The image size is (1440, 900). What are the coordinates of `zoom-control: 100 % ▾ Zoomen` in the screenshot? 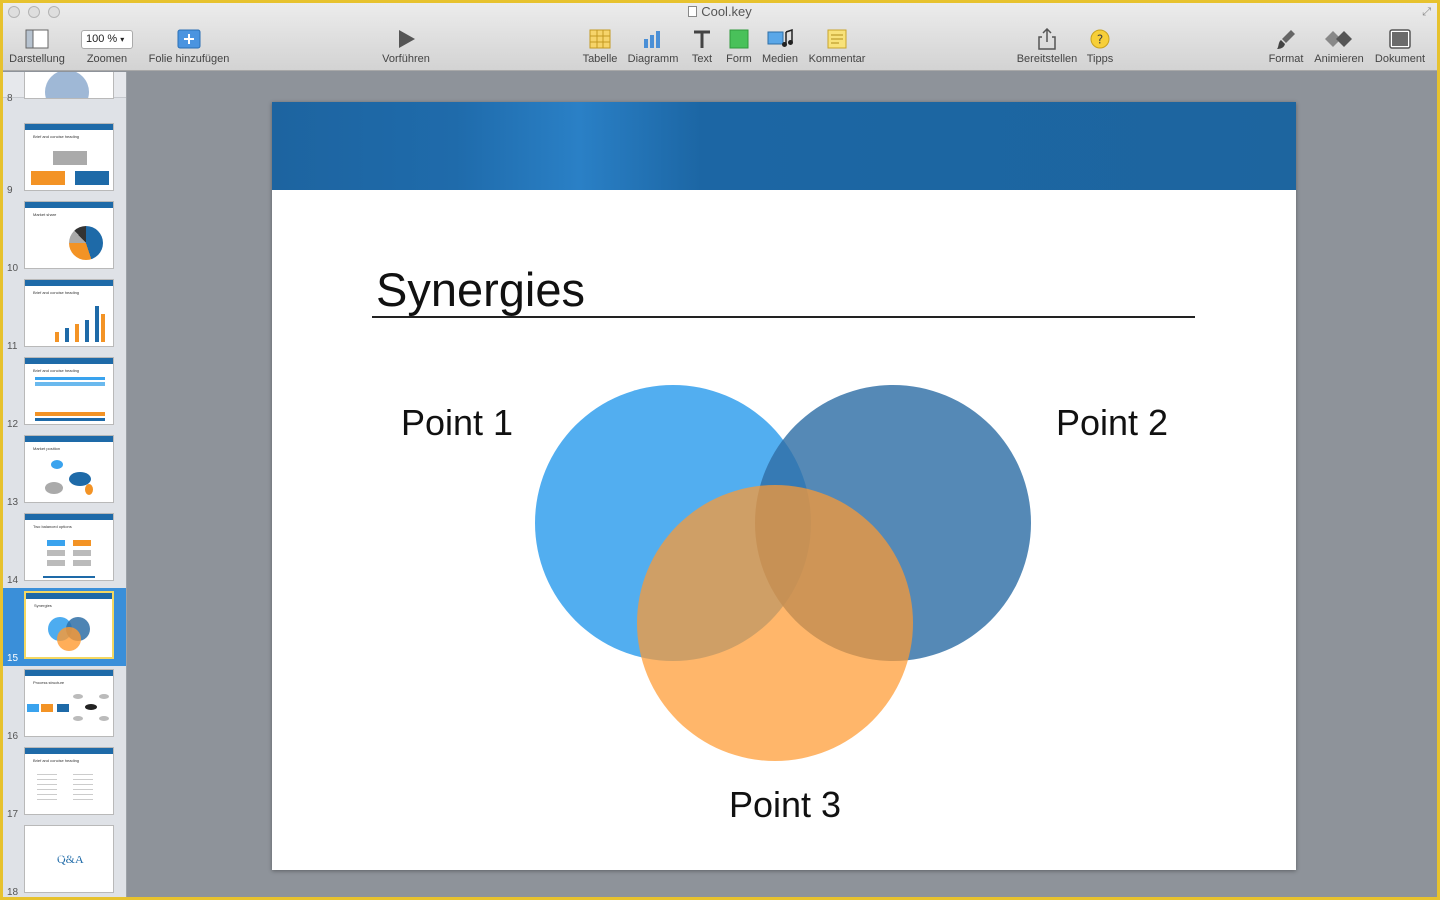 It's located at (107, 45).